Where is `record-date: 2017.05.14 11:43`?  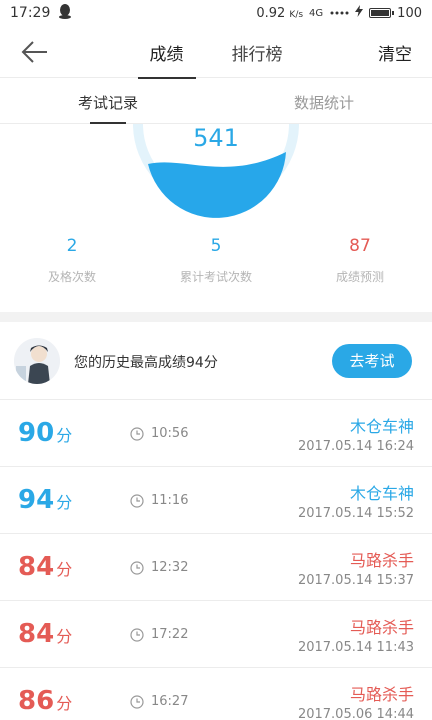
record-date: 2017.05.14 11:43 is located at coordinates (355, 647).